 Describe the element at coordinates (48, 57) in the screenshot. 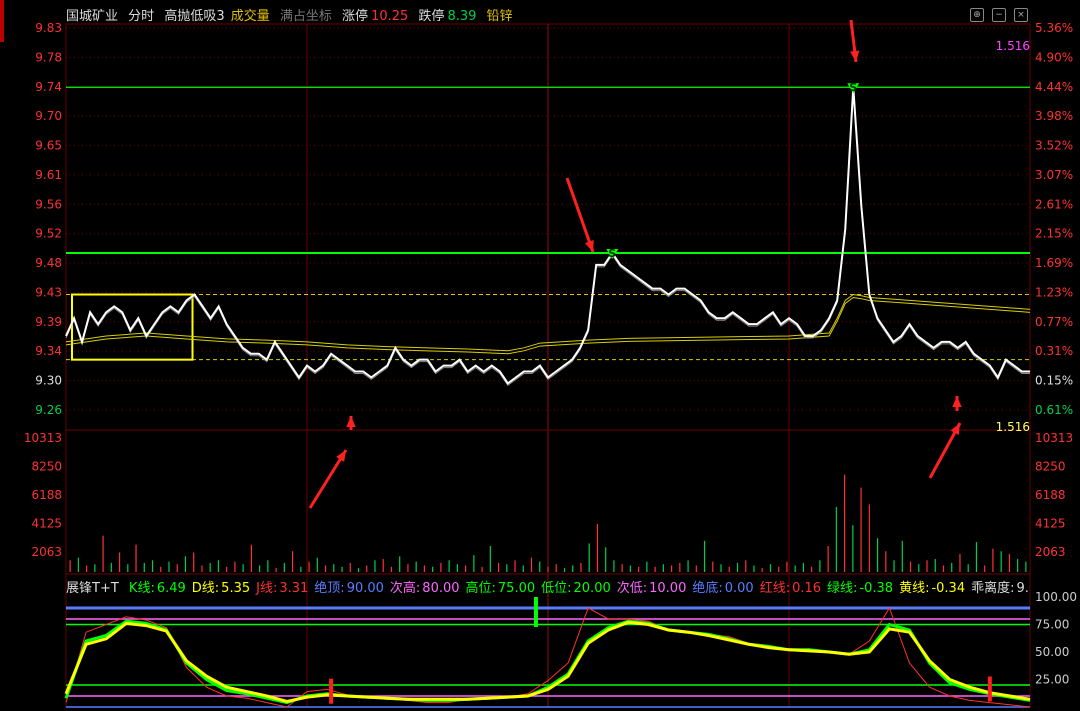

I see `y-tick-label: 9.78` at that location.